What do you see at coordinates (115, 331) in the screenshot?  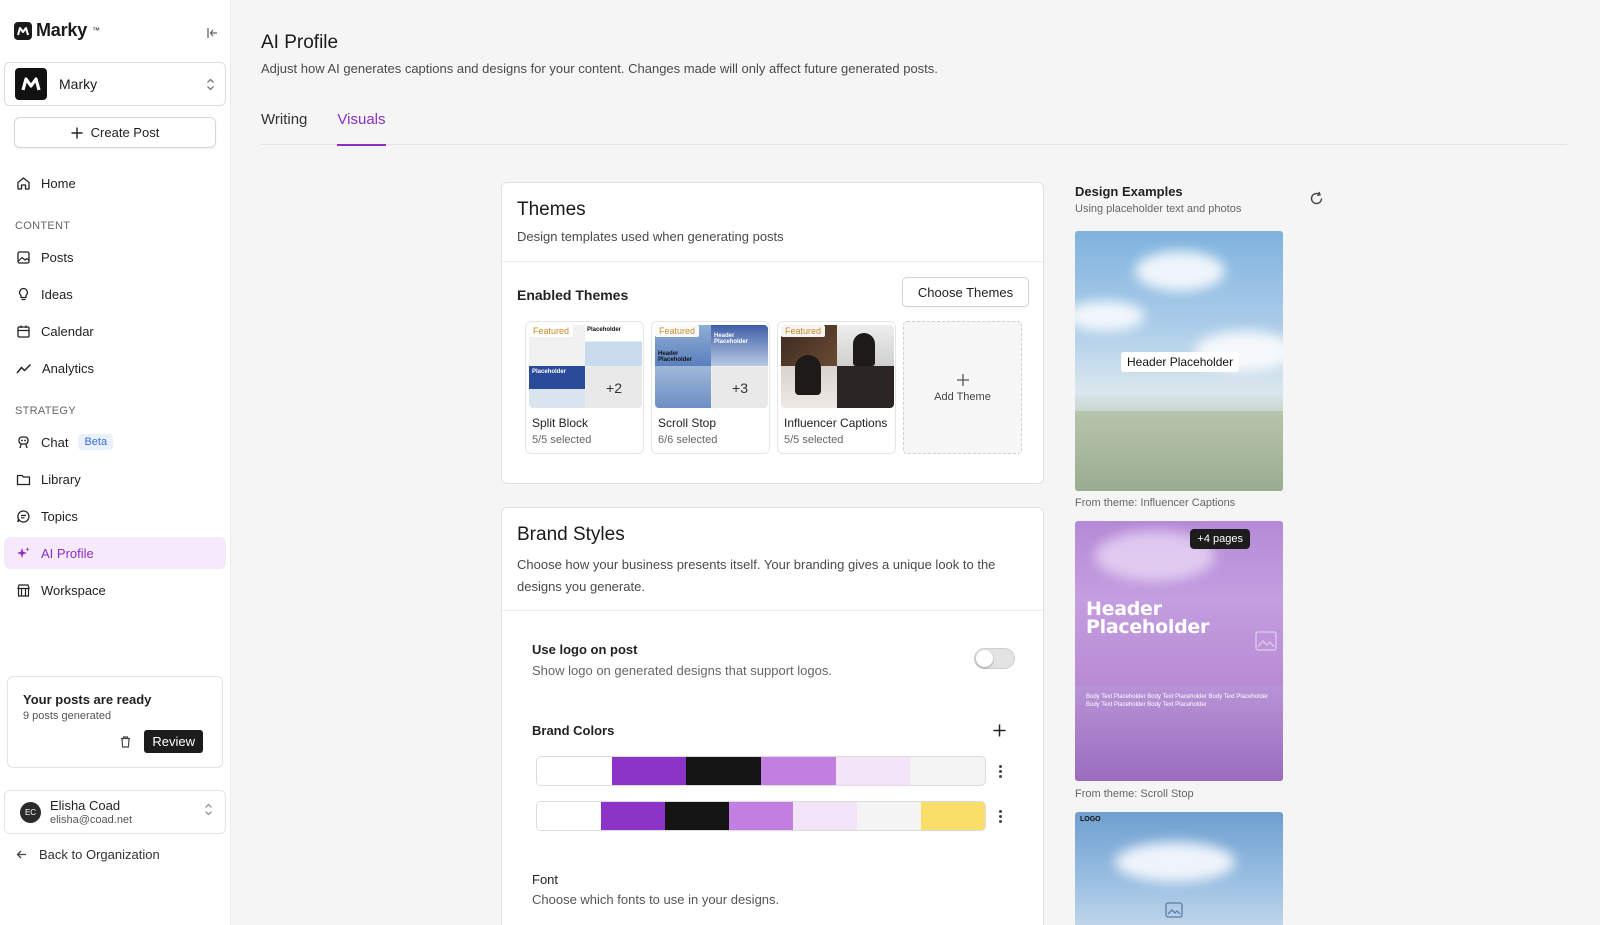 I see `sidebar-item-calendar: Calendar` at bounding box center [115, 331].